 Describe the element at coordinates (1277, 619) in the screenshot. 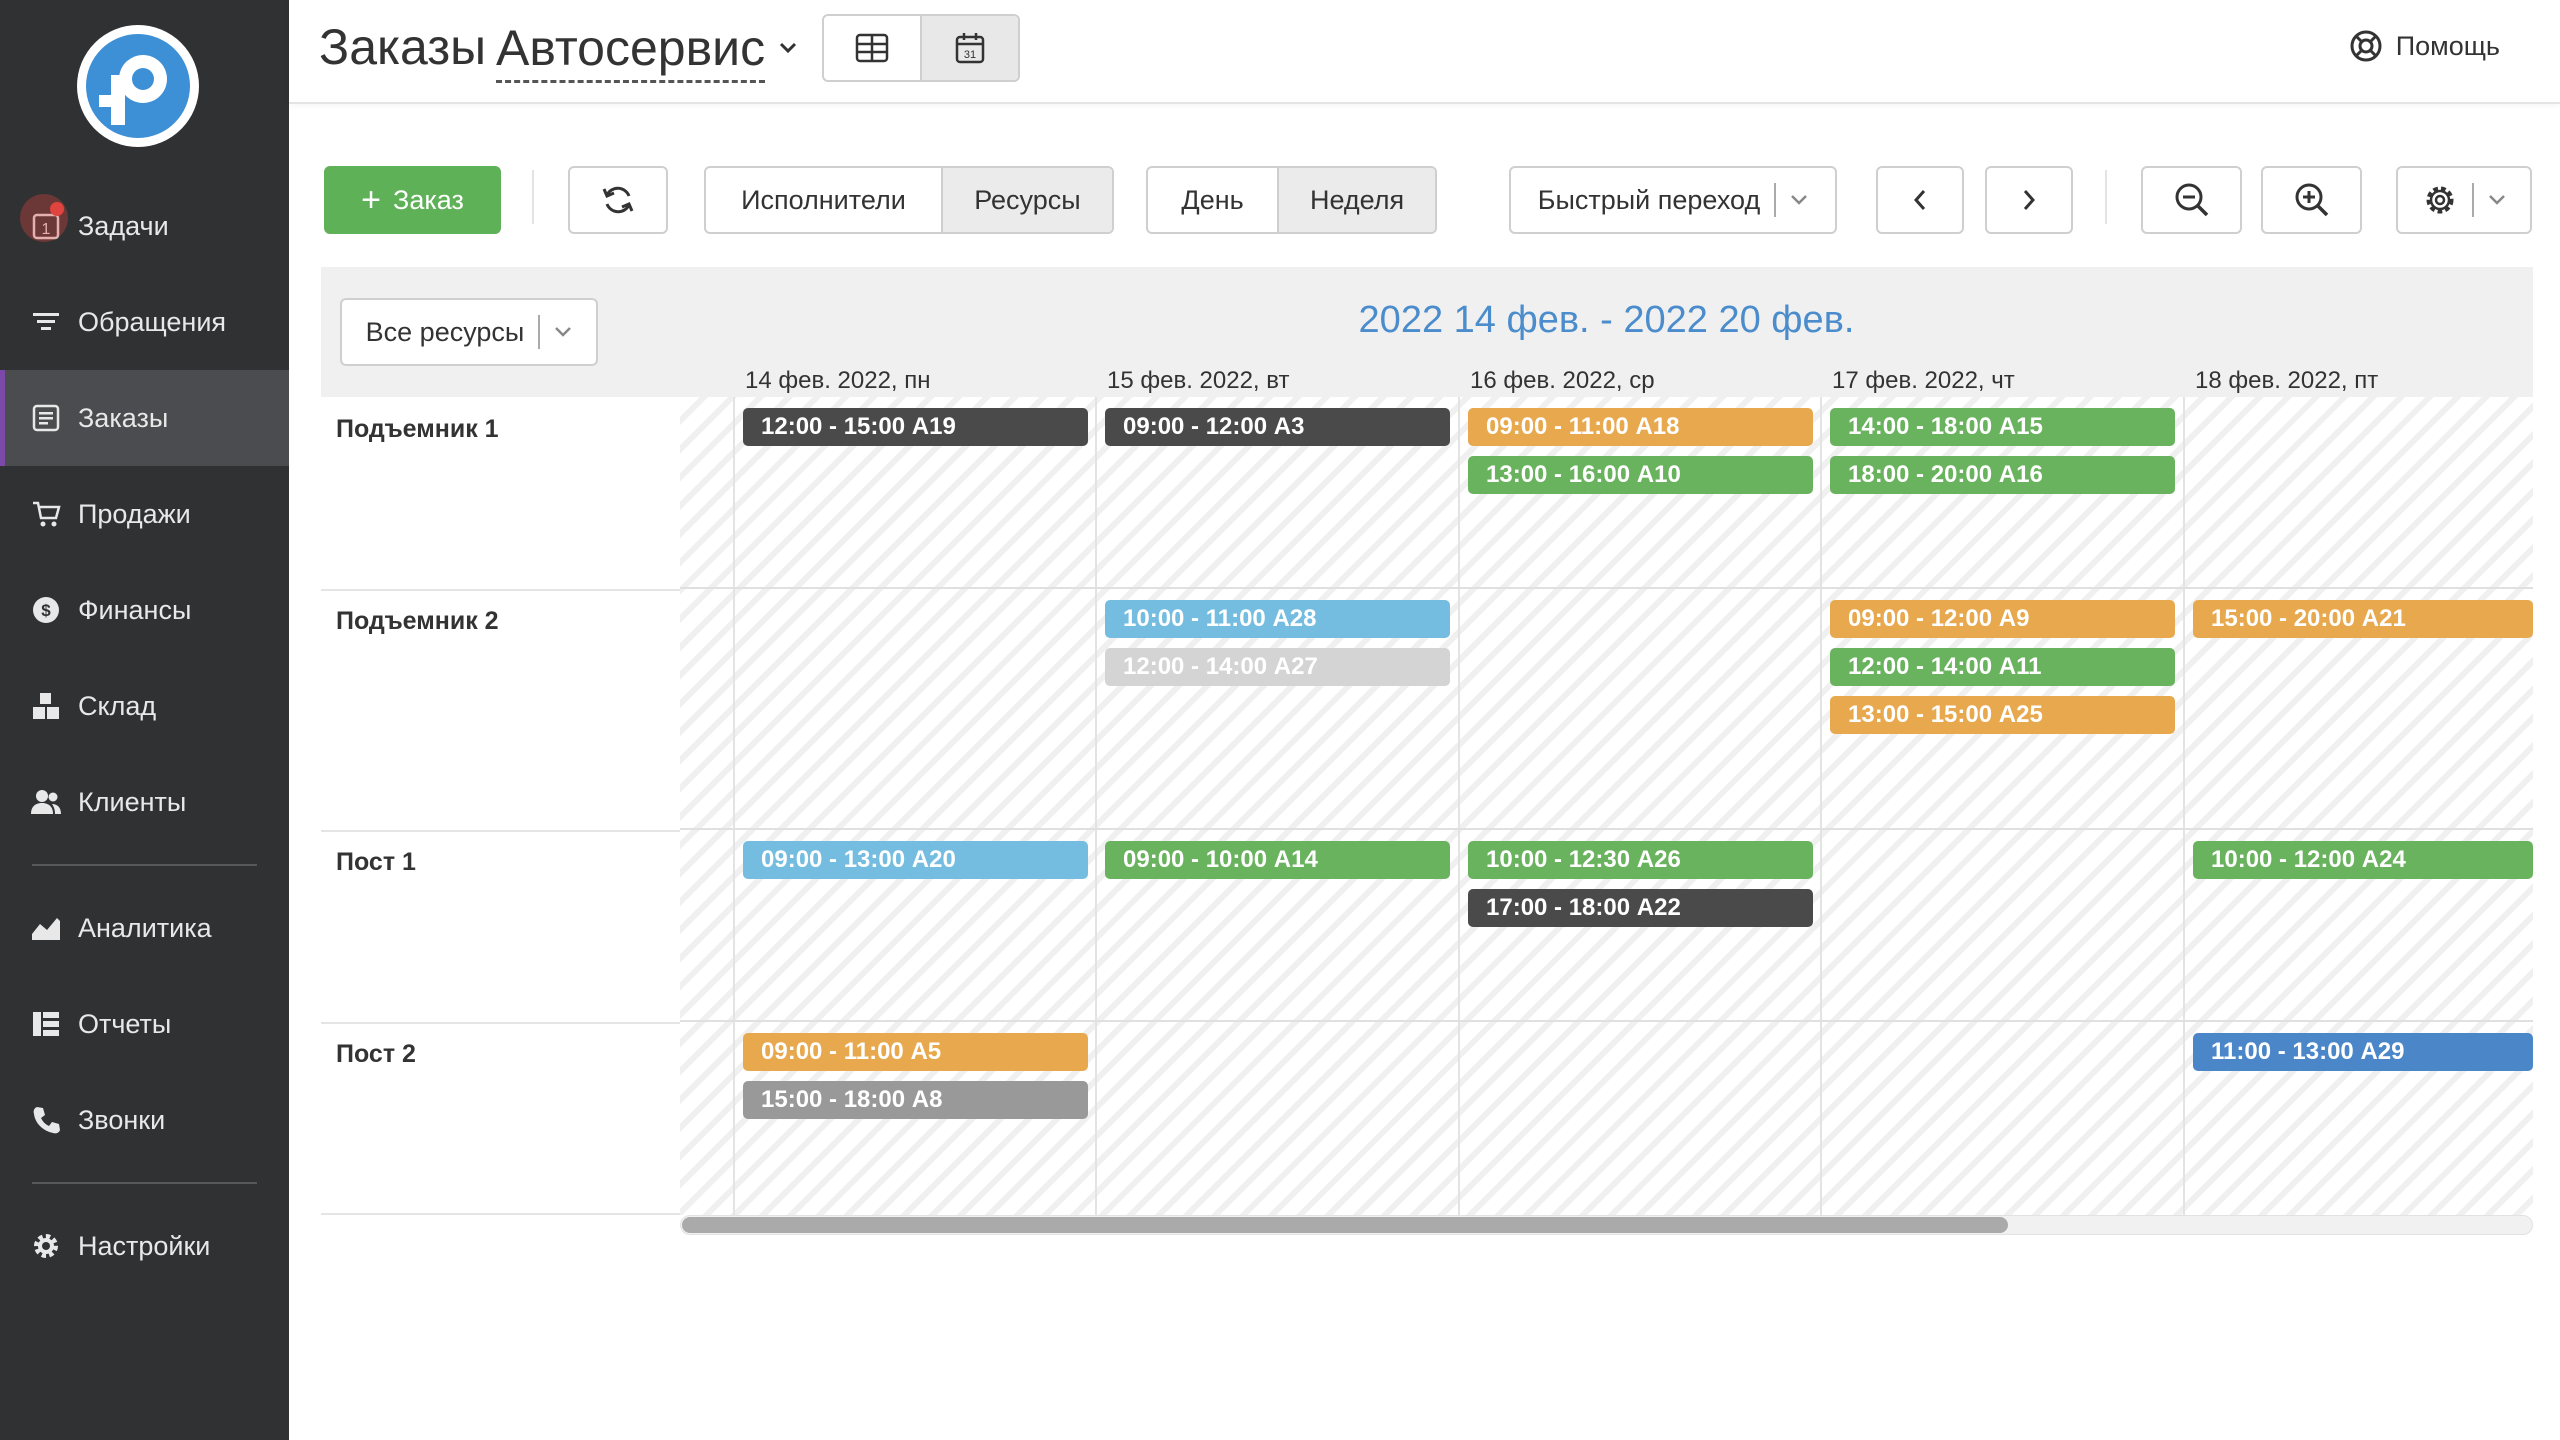

I see `calendar-event: 10:00 - 11:00 А28` at that location.